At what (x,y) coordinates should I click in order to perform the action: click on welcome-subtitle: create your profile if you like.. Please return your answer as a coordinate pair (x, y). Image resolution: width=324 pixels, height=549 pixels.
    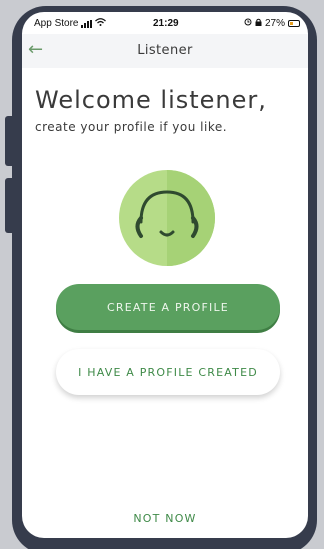
    Looking at the image, I should click on (131, 127).